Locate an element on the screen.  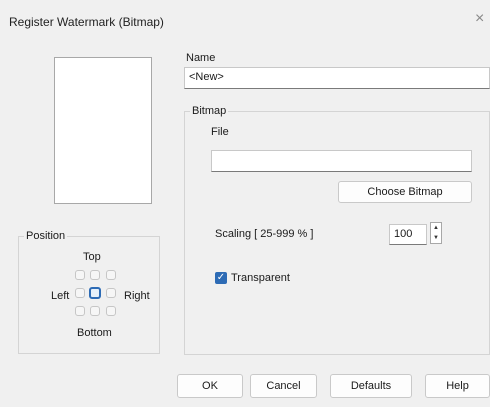
cancel-button: Cancel is located at coordinates (283, 386).